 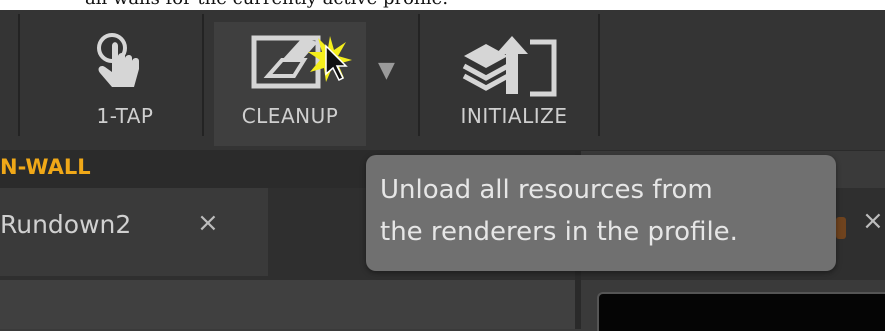 What do you see at coordinates (66, 224) in the screenshot?
I see `tab-label: Rundown2` at bounding box center [66, 224].